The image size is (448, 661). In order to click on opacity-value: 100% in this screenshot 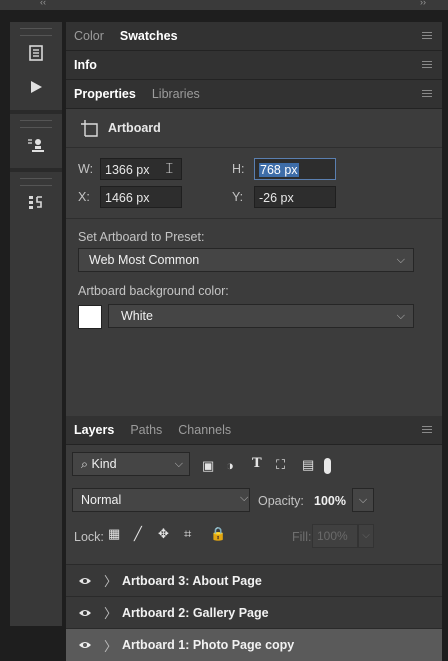, I will do `click(330, 501)`.